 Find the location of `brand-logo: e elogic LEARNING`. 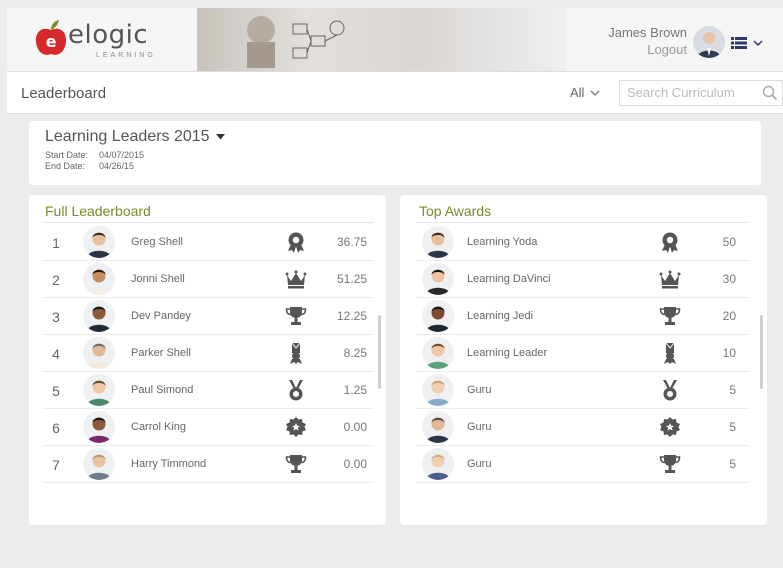

brand-logo: e elogic LEARNING is located at coordinates (99, 40).